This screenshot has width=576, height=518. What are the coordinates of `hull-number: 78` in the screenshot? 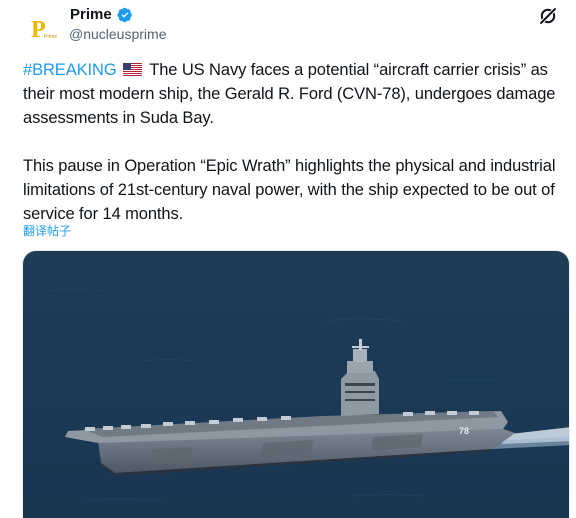 It's located at (464, 431).